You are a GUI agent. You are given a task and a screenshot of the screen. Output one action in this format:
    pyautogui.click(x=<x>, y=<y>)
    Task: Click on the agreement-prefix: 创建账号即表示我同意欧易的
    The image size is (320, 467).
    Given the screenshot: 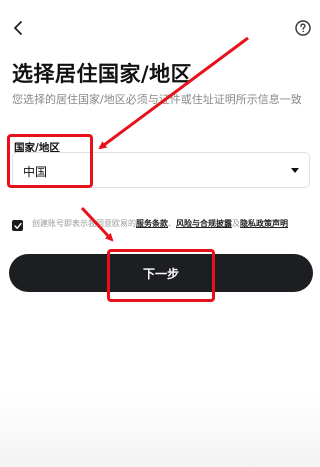 What is the action you would take?
    pyautogui.click(x=84, y=223)
    